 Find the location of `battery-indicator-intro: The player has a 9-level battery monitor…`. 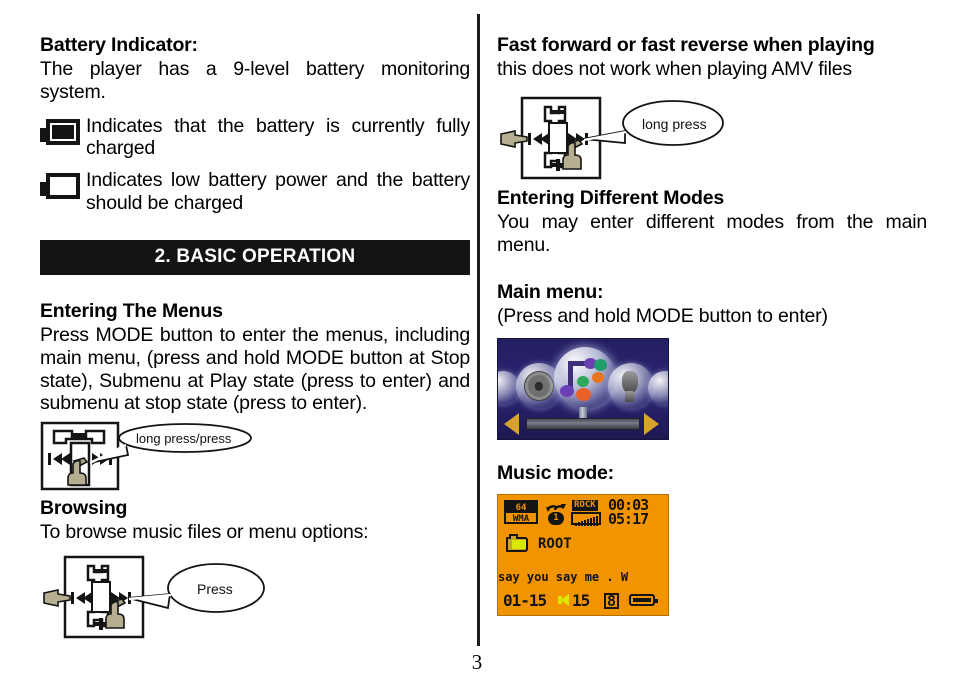

battery-indicator-intro: The player has a 9-level battery monitor… is located at coordinates (255, 80).